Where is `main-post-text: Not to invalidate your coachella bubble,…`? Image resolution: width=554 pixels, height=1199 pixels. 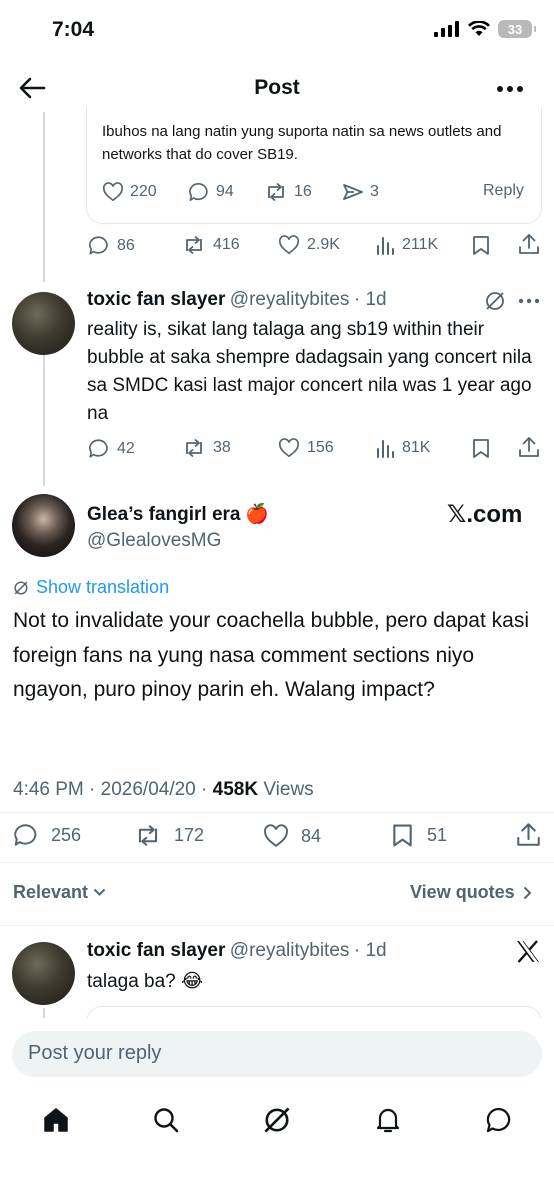 main-post-text: Not to invalidate your coachella bubble,… is located at coordinates (271, 655).